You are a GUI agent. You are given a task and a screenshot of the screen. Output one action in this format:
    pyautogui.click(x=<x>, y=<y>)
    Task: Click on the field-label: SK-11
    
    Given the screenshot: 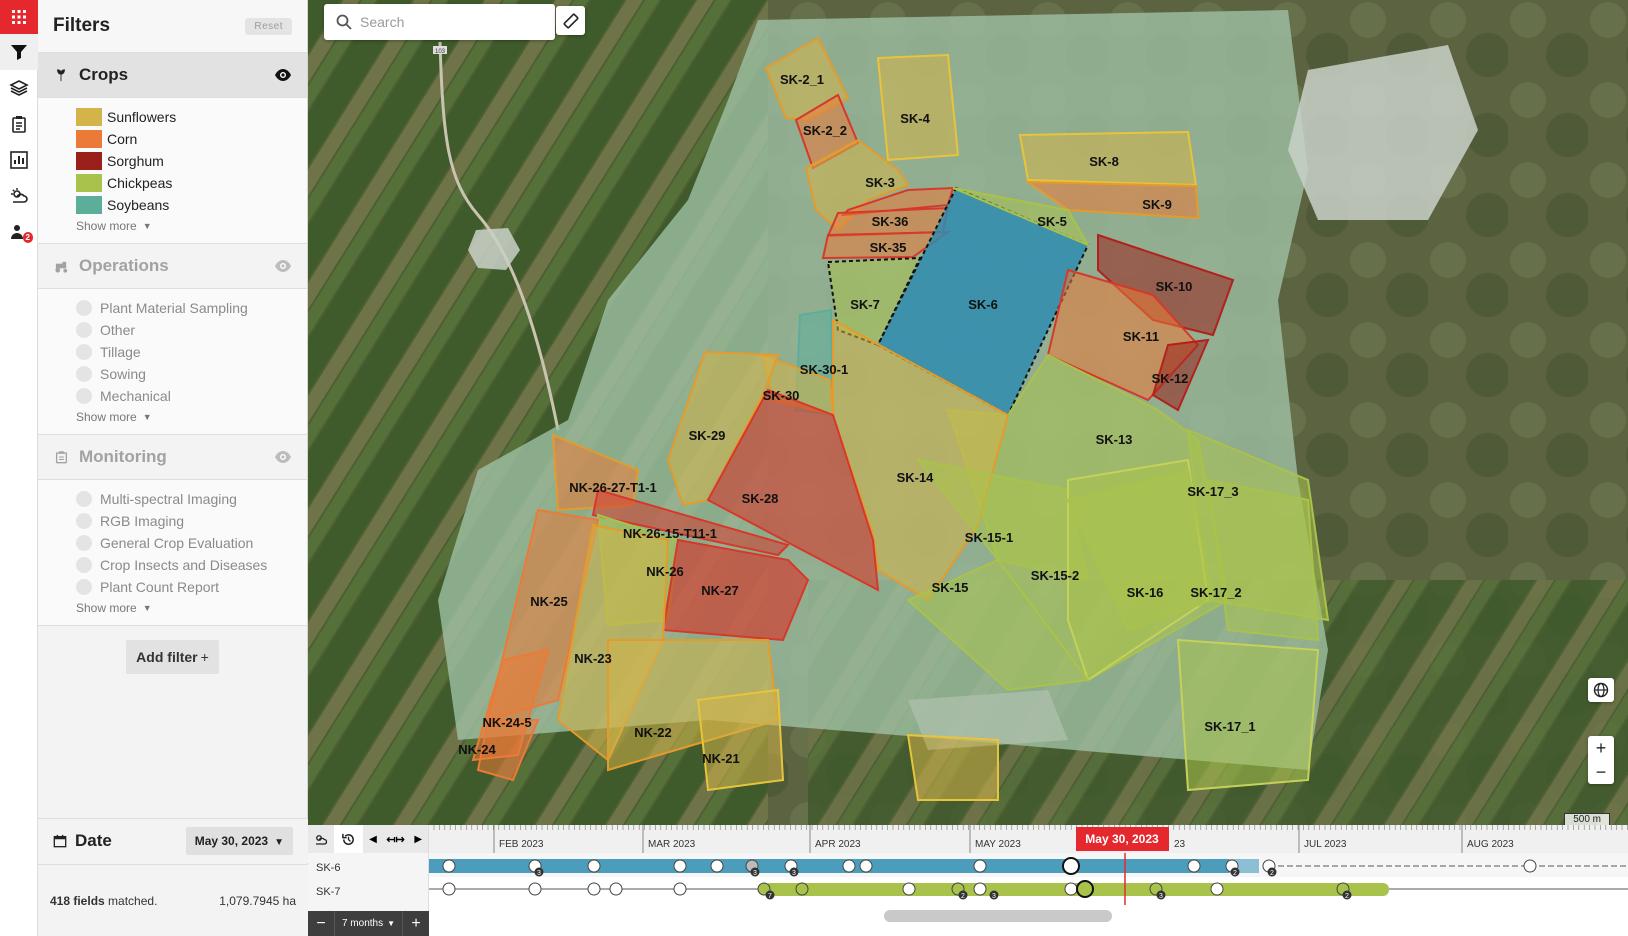 What is the action you would take?
    pyautogui.click(x=1141, y=336)
    